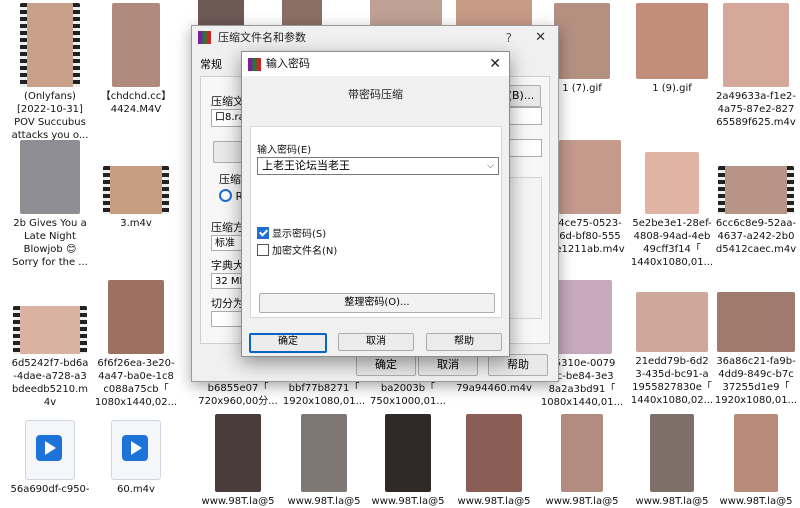 Image resolution: width=800 pixels, height=508 pixels. What do you see at coordinates (262, 37) in the screenshot?
I see `archive-dialog-title: 压缩文件名和参数` at bounding box center [262, 37].